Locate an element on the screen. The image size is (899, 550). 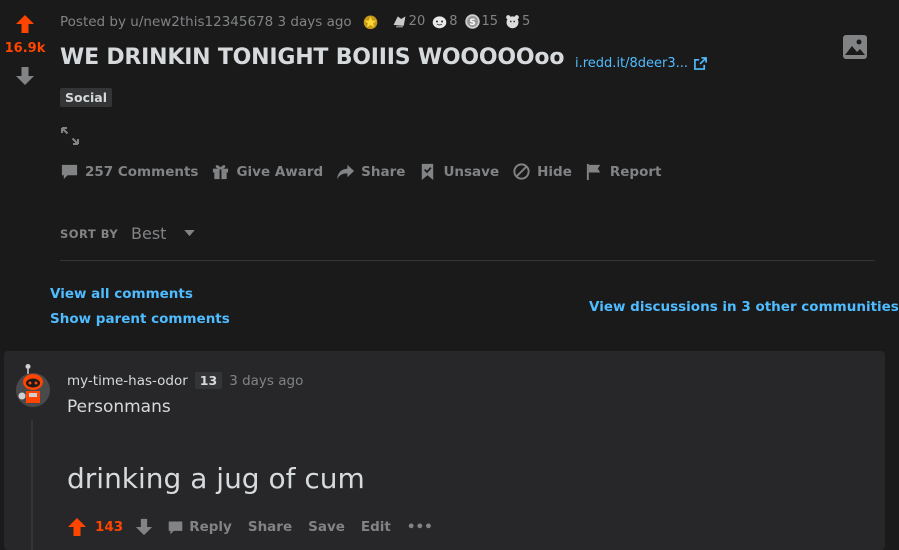
thread-line is located at coordinates (32, 485).